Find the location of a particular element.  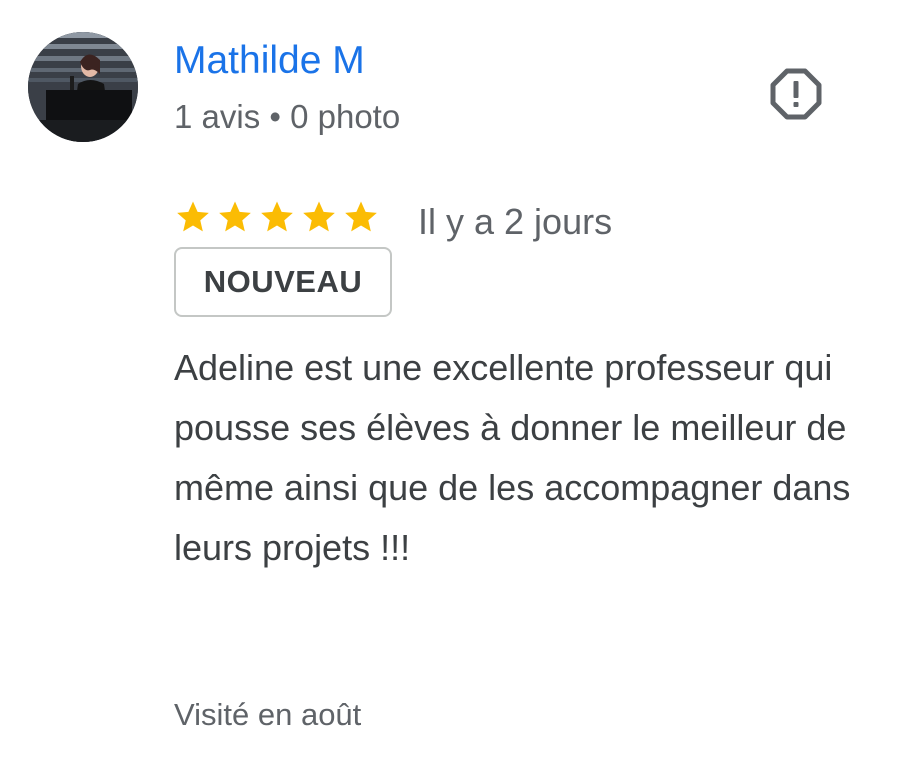

star-rating is located at coordinates (277, 218).